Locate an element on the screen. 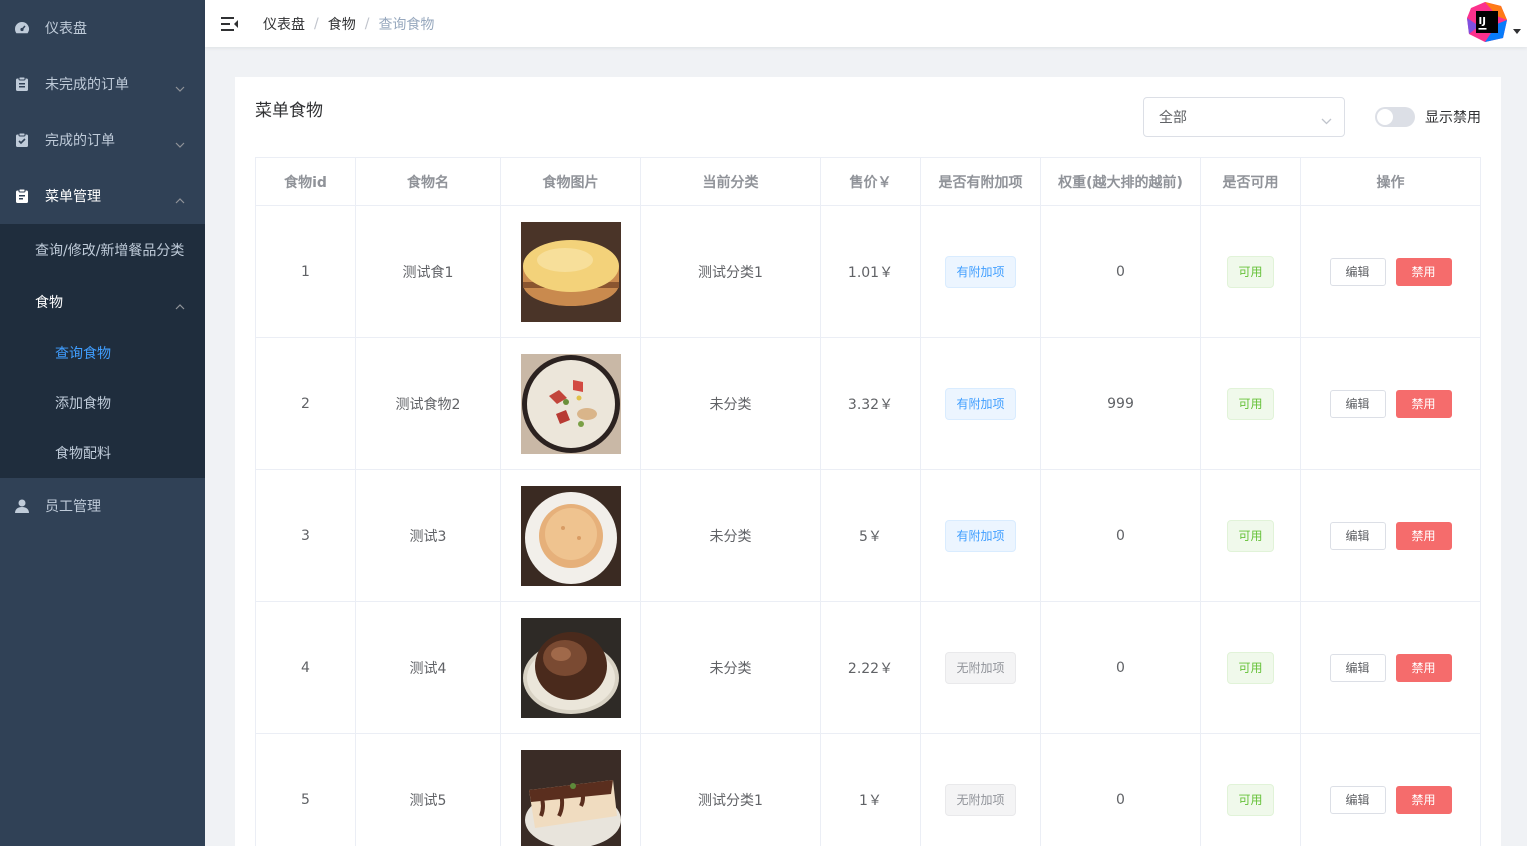 The width and height of the screenshot is (1527, 846). breadcrumb-item-current: 查询食物 is located at coordinates (406, 24).